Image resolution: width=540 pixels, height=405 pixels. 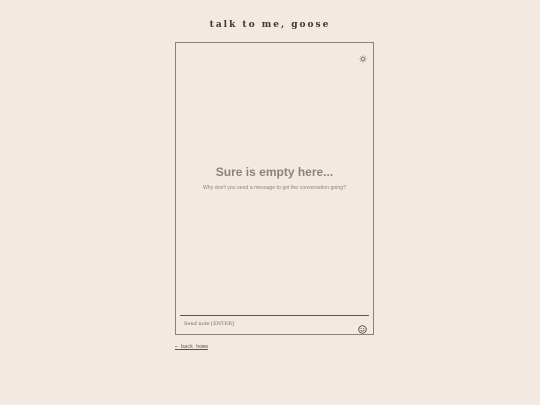 What do you see at coordinates (362, 326) in the screenshot?
I see `smiley-face-icon` at bounding box center [362, 326].